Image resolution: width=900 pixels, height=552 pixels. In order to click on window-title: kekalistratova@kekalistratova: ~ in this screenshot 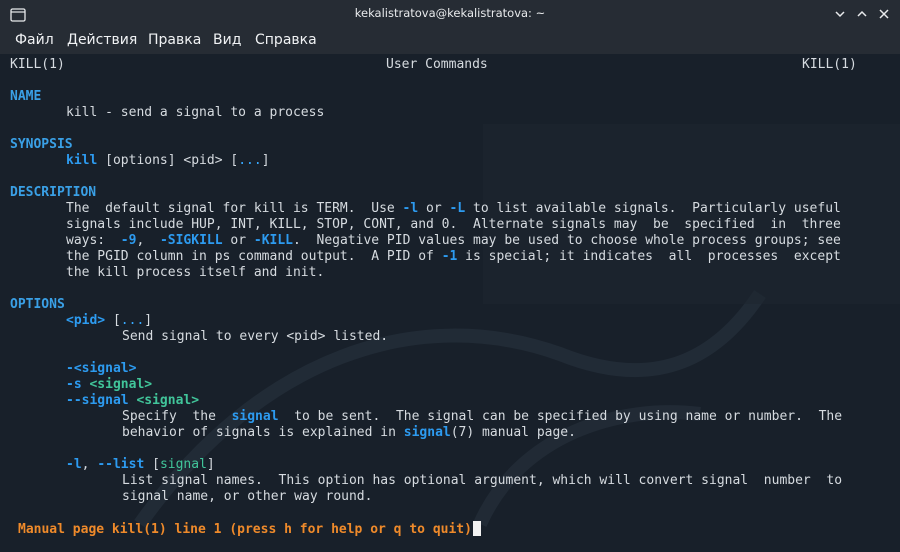, I will do `click(450, 13)`.